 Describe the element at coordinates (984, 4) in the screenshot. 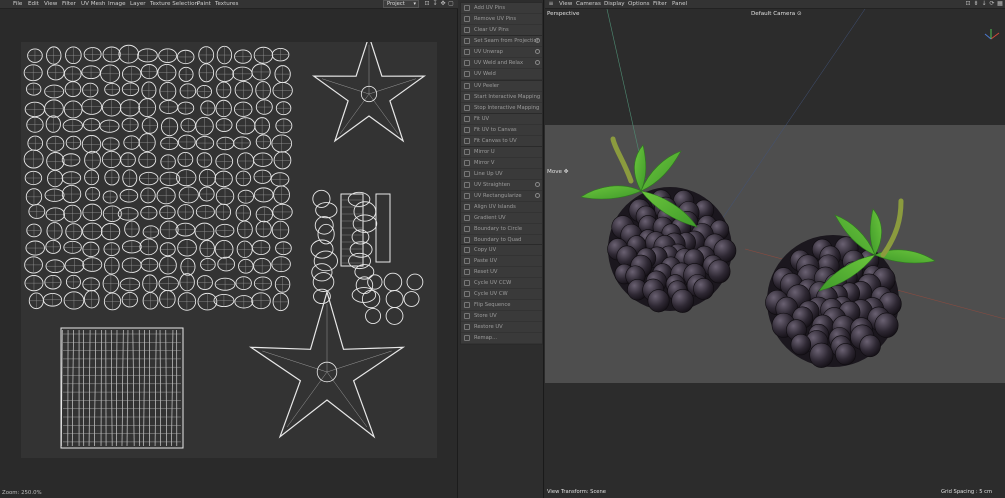

I see `arrow-down-icon: ↓` at that location.